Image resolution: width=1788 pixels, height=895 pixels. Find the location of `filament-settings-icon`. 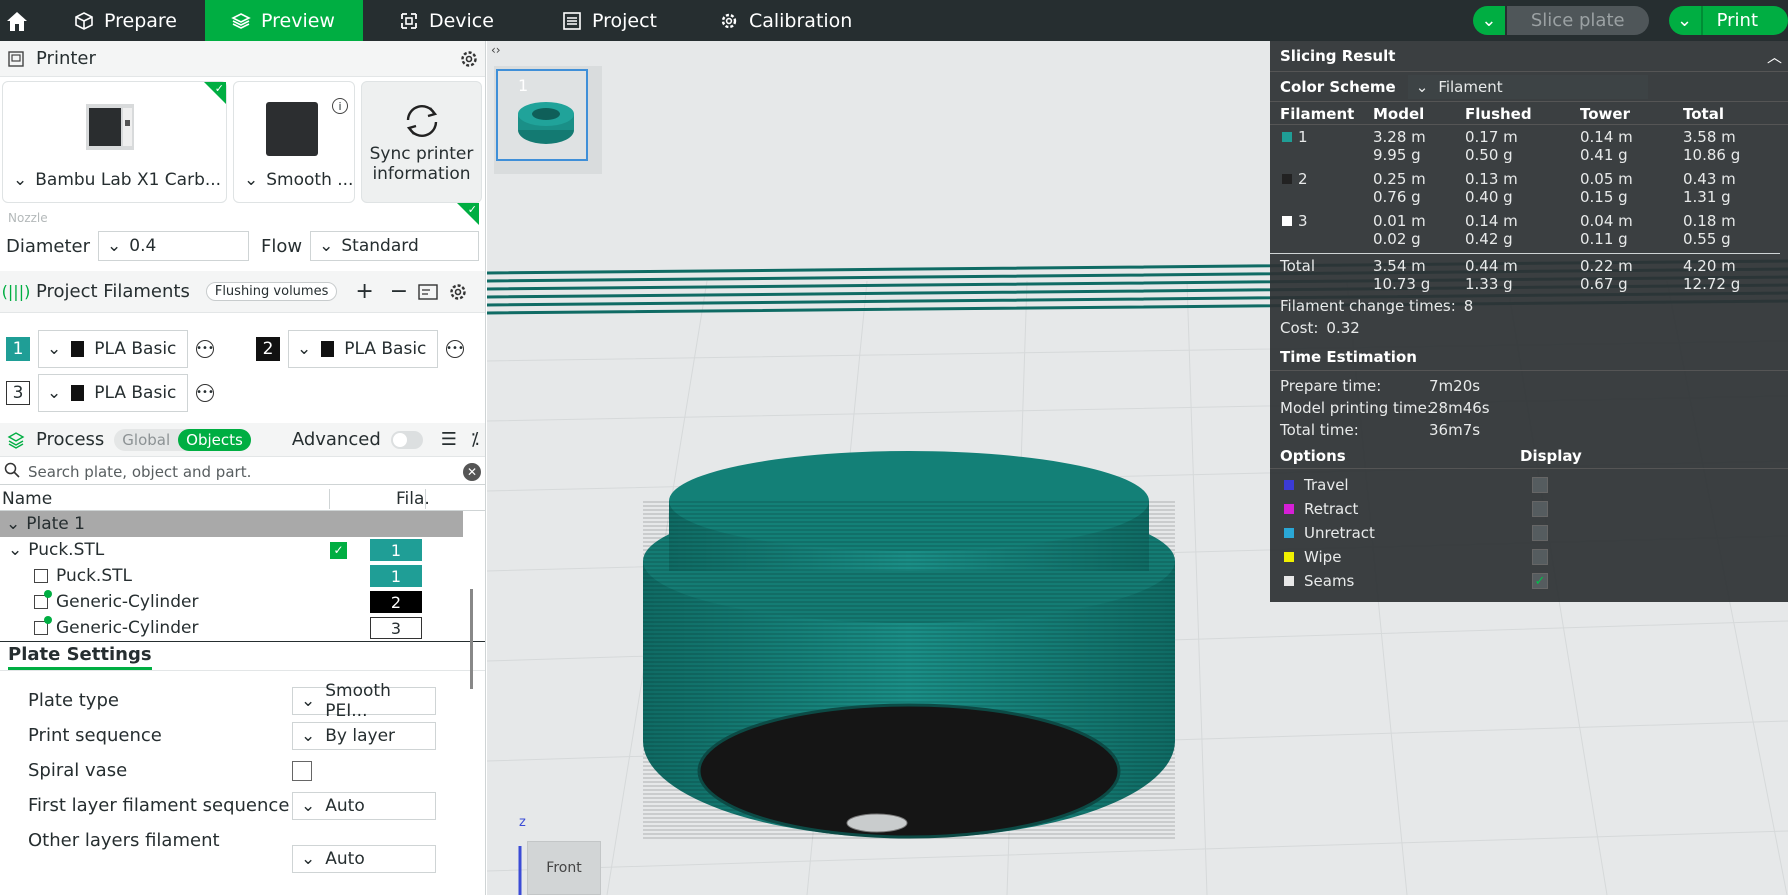

filament-settings-icon is located at coordinates (458, 292).